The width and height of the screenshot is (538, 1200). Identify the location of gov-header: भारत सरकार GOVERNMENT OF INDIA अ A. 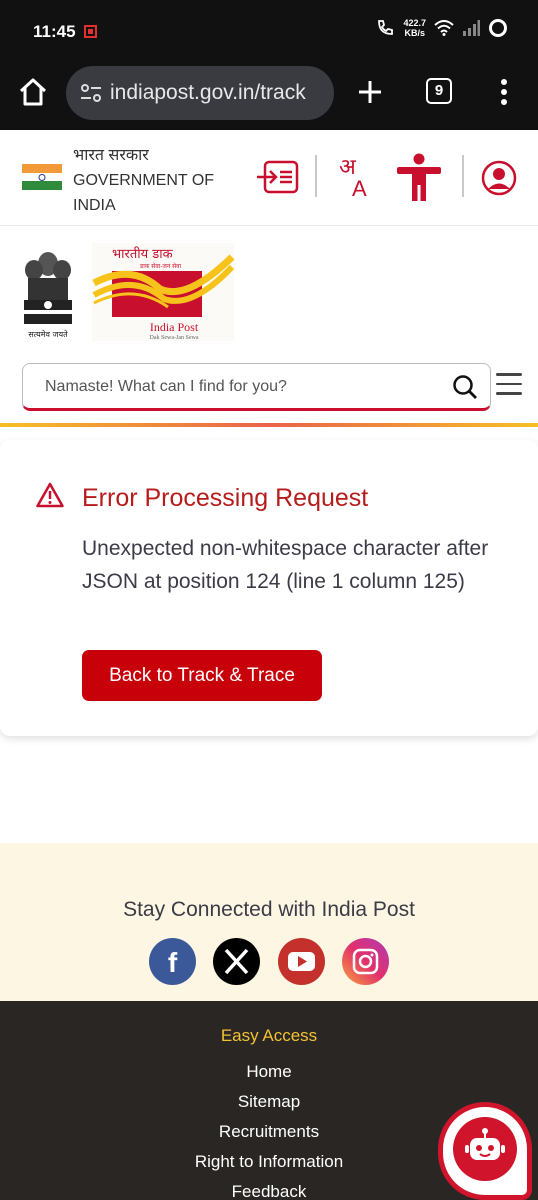
(269, 178).